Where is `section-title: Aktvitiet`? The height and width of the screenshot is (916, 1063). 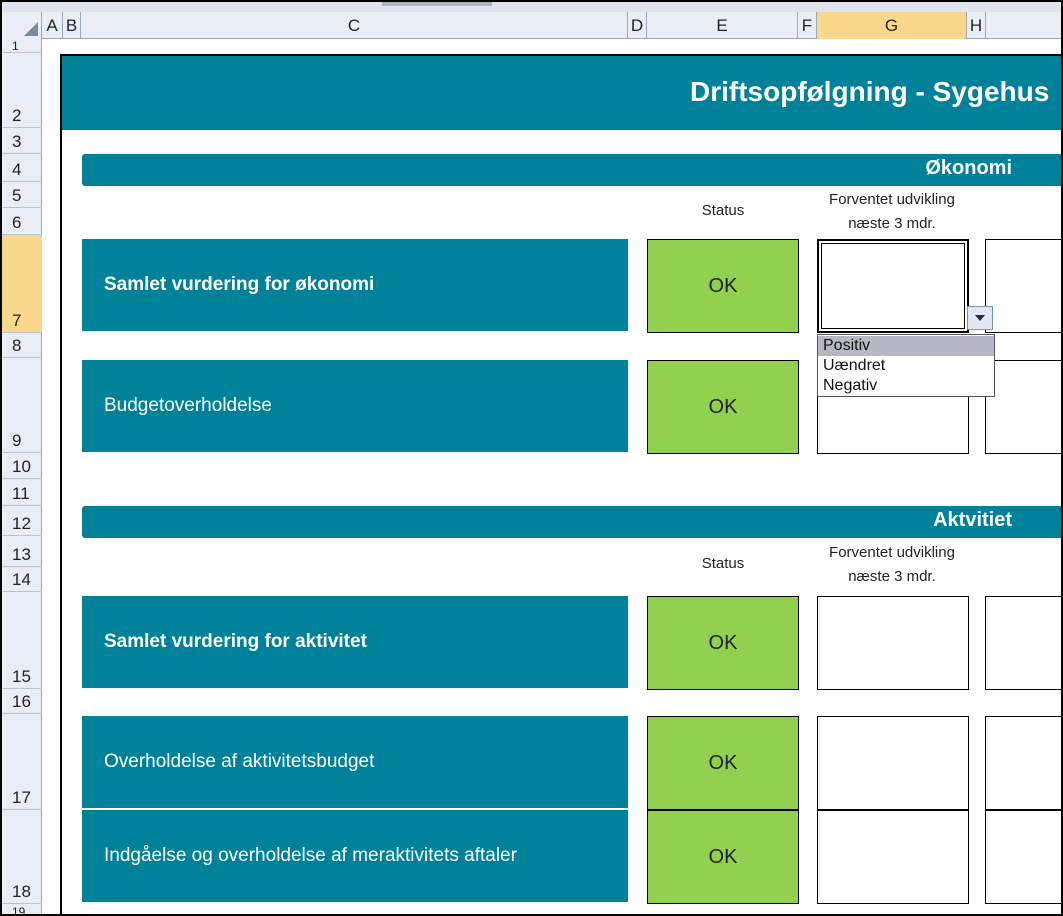 section-title: Aktvitiet is located at coordinates (972, 520).